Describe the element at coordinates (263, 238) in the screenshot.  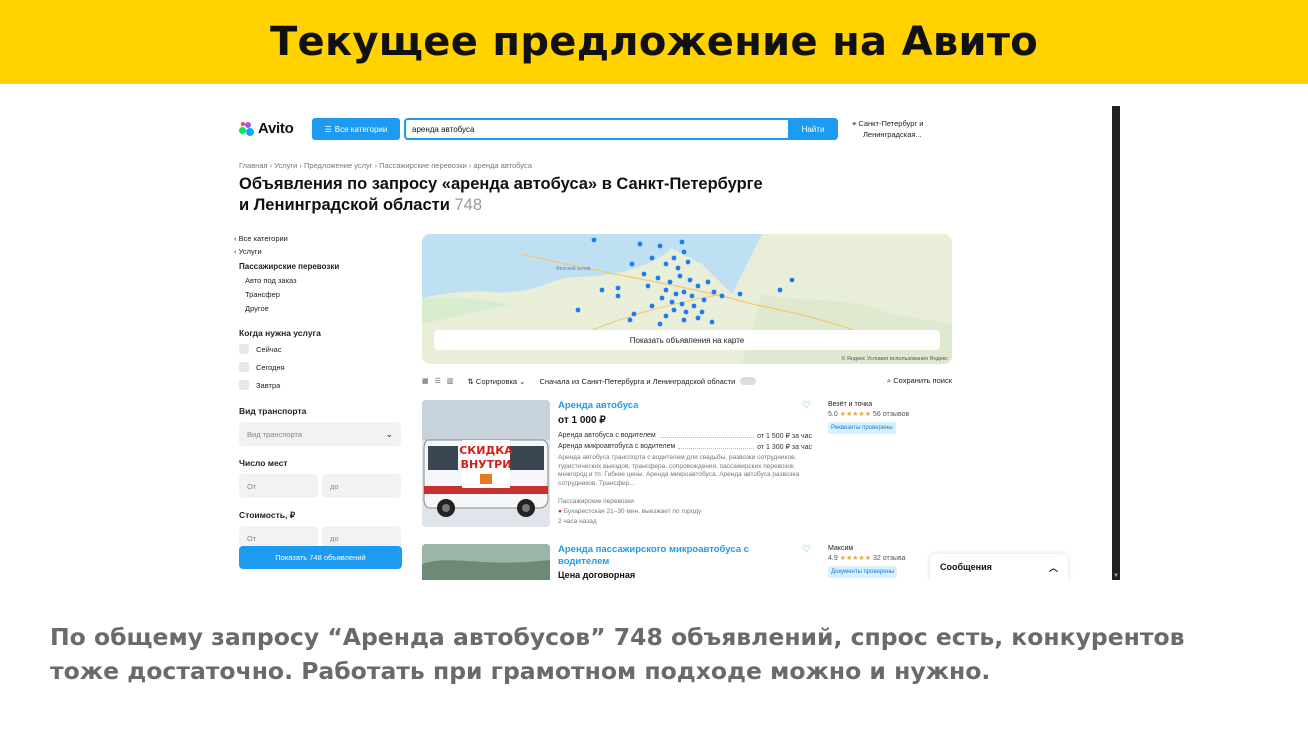
I see `back-all-categories-label: Все категории` at that location.